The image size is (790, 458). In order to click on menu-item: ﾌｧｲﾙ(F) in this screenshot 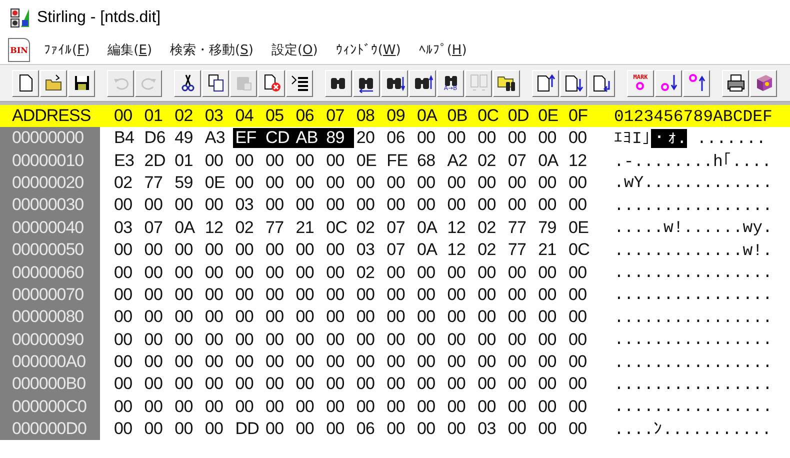, I will do `click(67, 50)`.